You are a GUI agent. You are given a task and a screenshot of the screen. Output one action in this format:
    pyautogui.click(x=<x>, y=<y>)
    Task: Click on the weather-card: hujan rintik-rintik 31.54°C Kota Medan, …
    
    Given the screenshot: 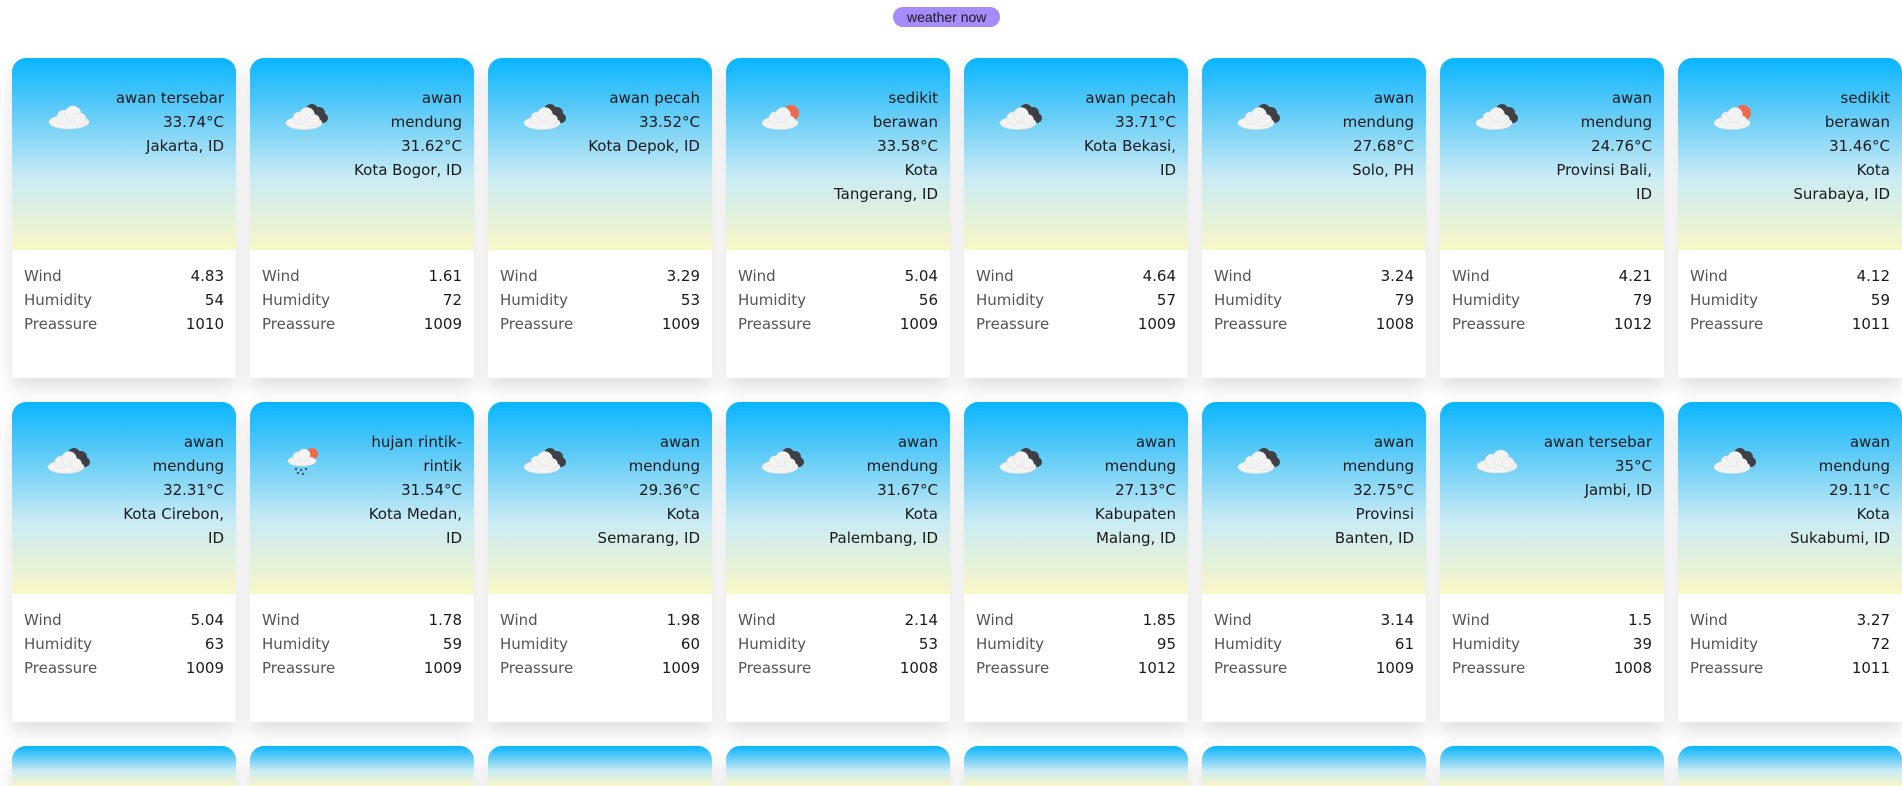 What is the action you would take?
    pyautogui.click(x=362, y=562)
    